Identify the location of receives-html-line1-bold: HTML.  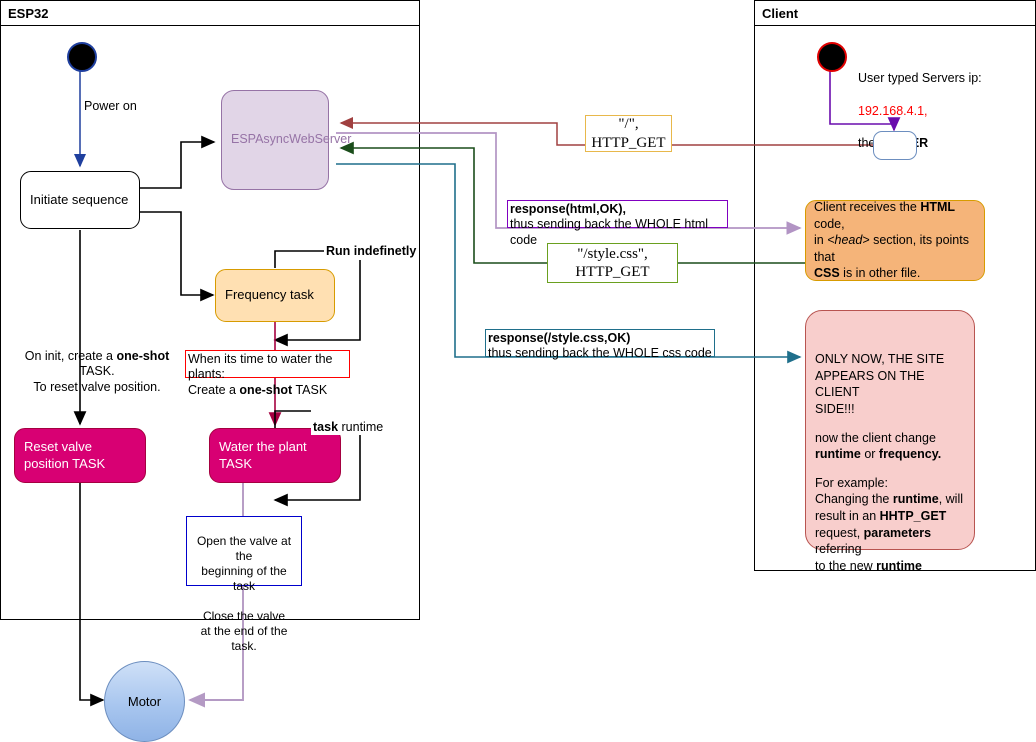
(938, 207).